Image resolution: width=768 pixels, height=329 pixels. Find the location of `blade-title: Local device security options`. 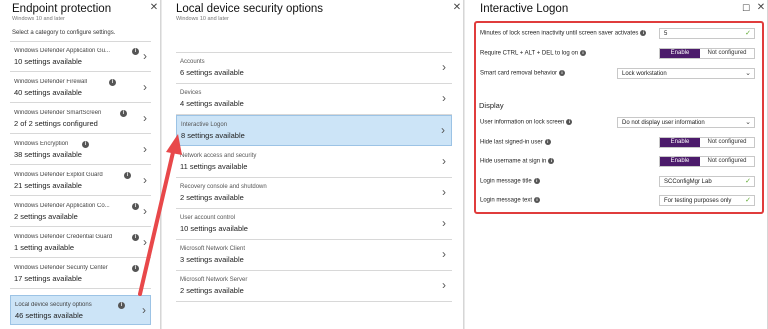

blade-title: Local device security options is located at coordinates (250, 9).